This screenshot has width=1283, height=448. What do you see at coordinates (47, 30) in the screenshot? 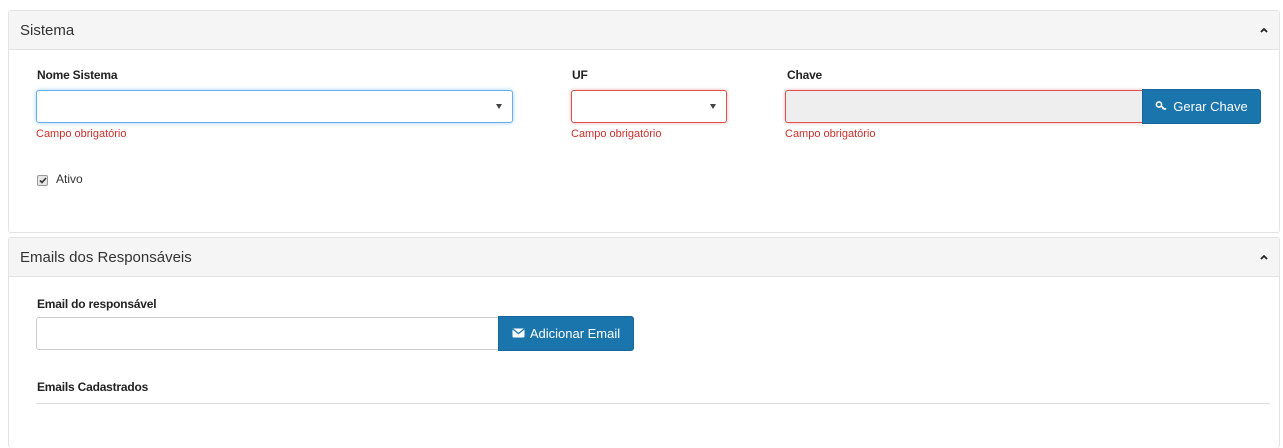
I see `sistema-panel-title: Sistema` at bounding box center [47, 30].